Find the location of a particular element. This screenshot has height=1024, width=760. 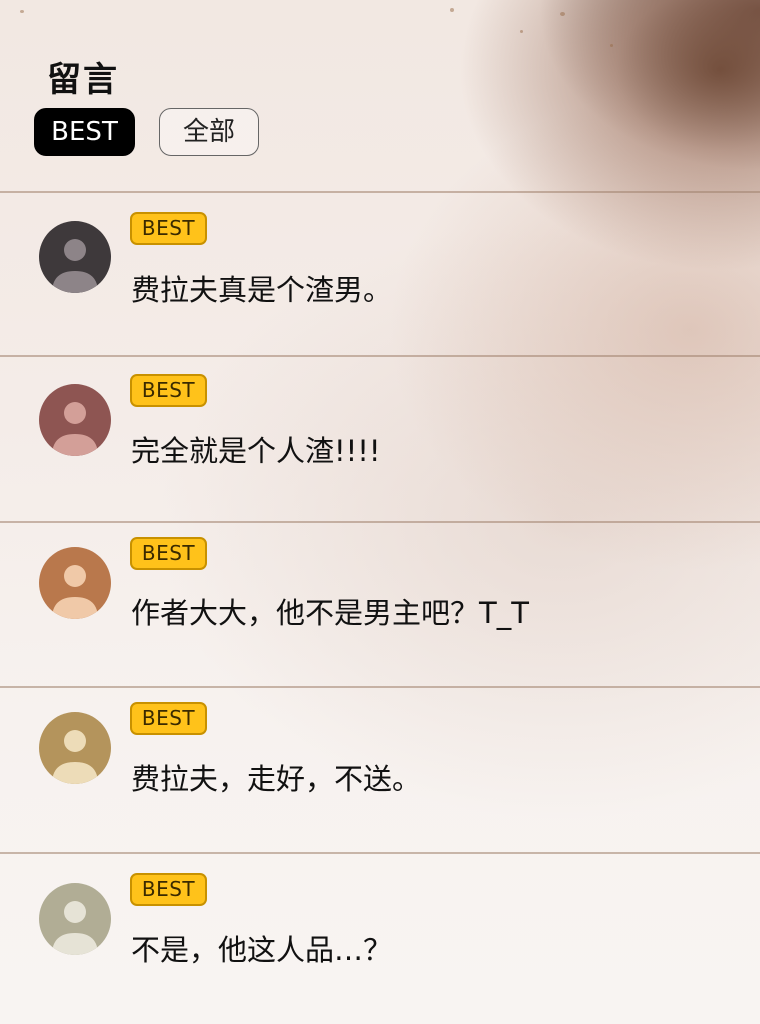

comment-text: 不是，他这人品…？ is located at coordinates (262, 950).